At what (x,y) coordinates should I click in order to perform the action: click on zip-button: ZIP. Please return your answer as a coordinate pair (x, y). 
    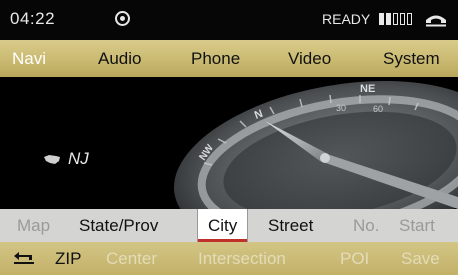
    Looking at the image, I should click on (68, 259).